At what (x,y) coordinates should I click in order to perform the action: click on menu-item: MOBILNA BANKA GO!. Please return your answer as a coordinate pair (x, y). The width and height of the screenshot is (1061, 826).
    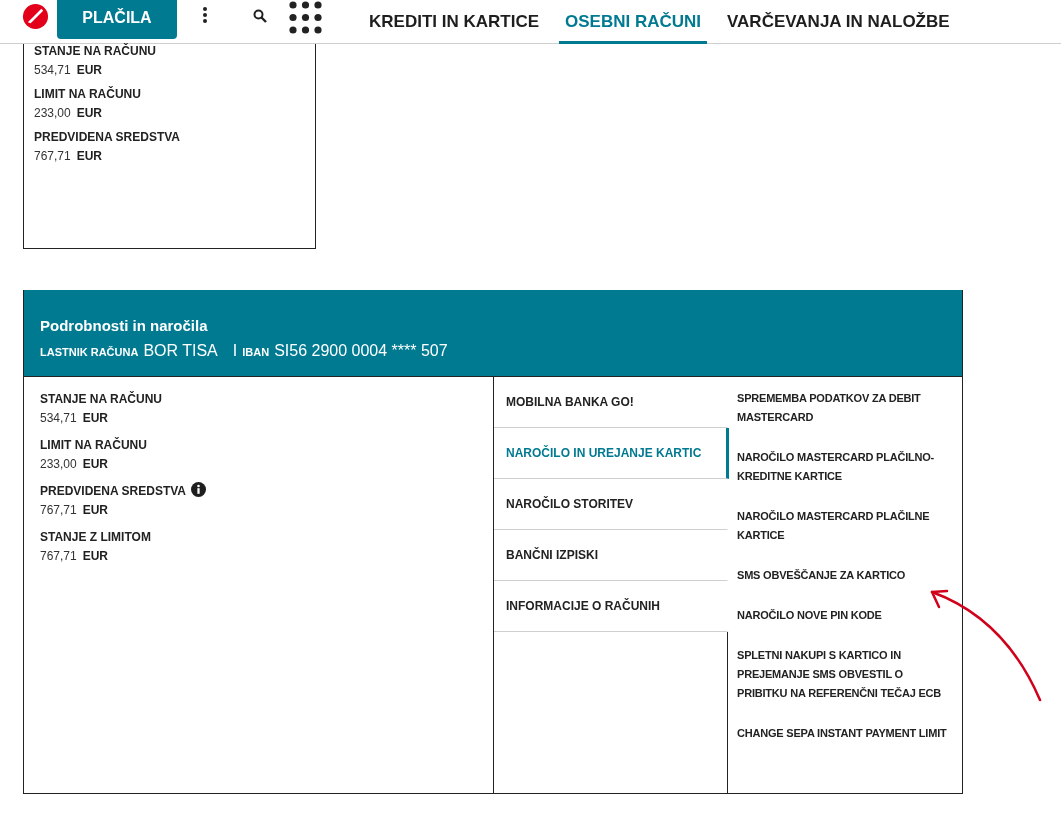
    Looking at the image, I should click on (611, 402).